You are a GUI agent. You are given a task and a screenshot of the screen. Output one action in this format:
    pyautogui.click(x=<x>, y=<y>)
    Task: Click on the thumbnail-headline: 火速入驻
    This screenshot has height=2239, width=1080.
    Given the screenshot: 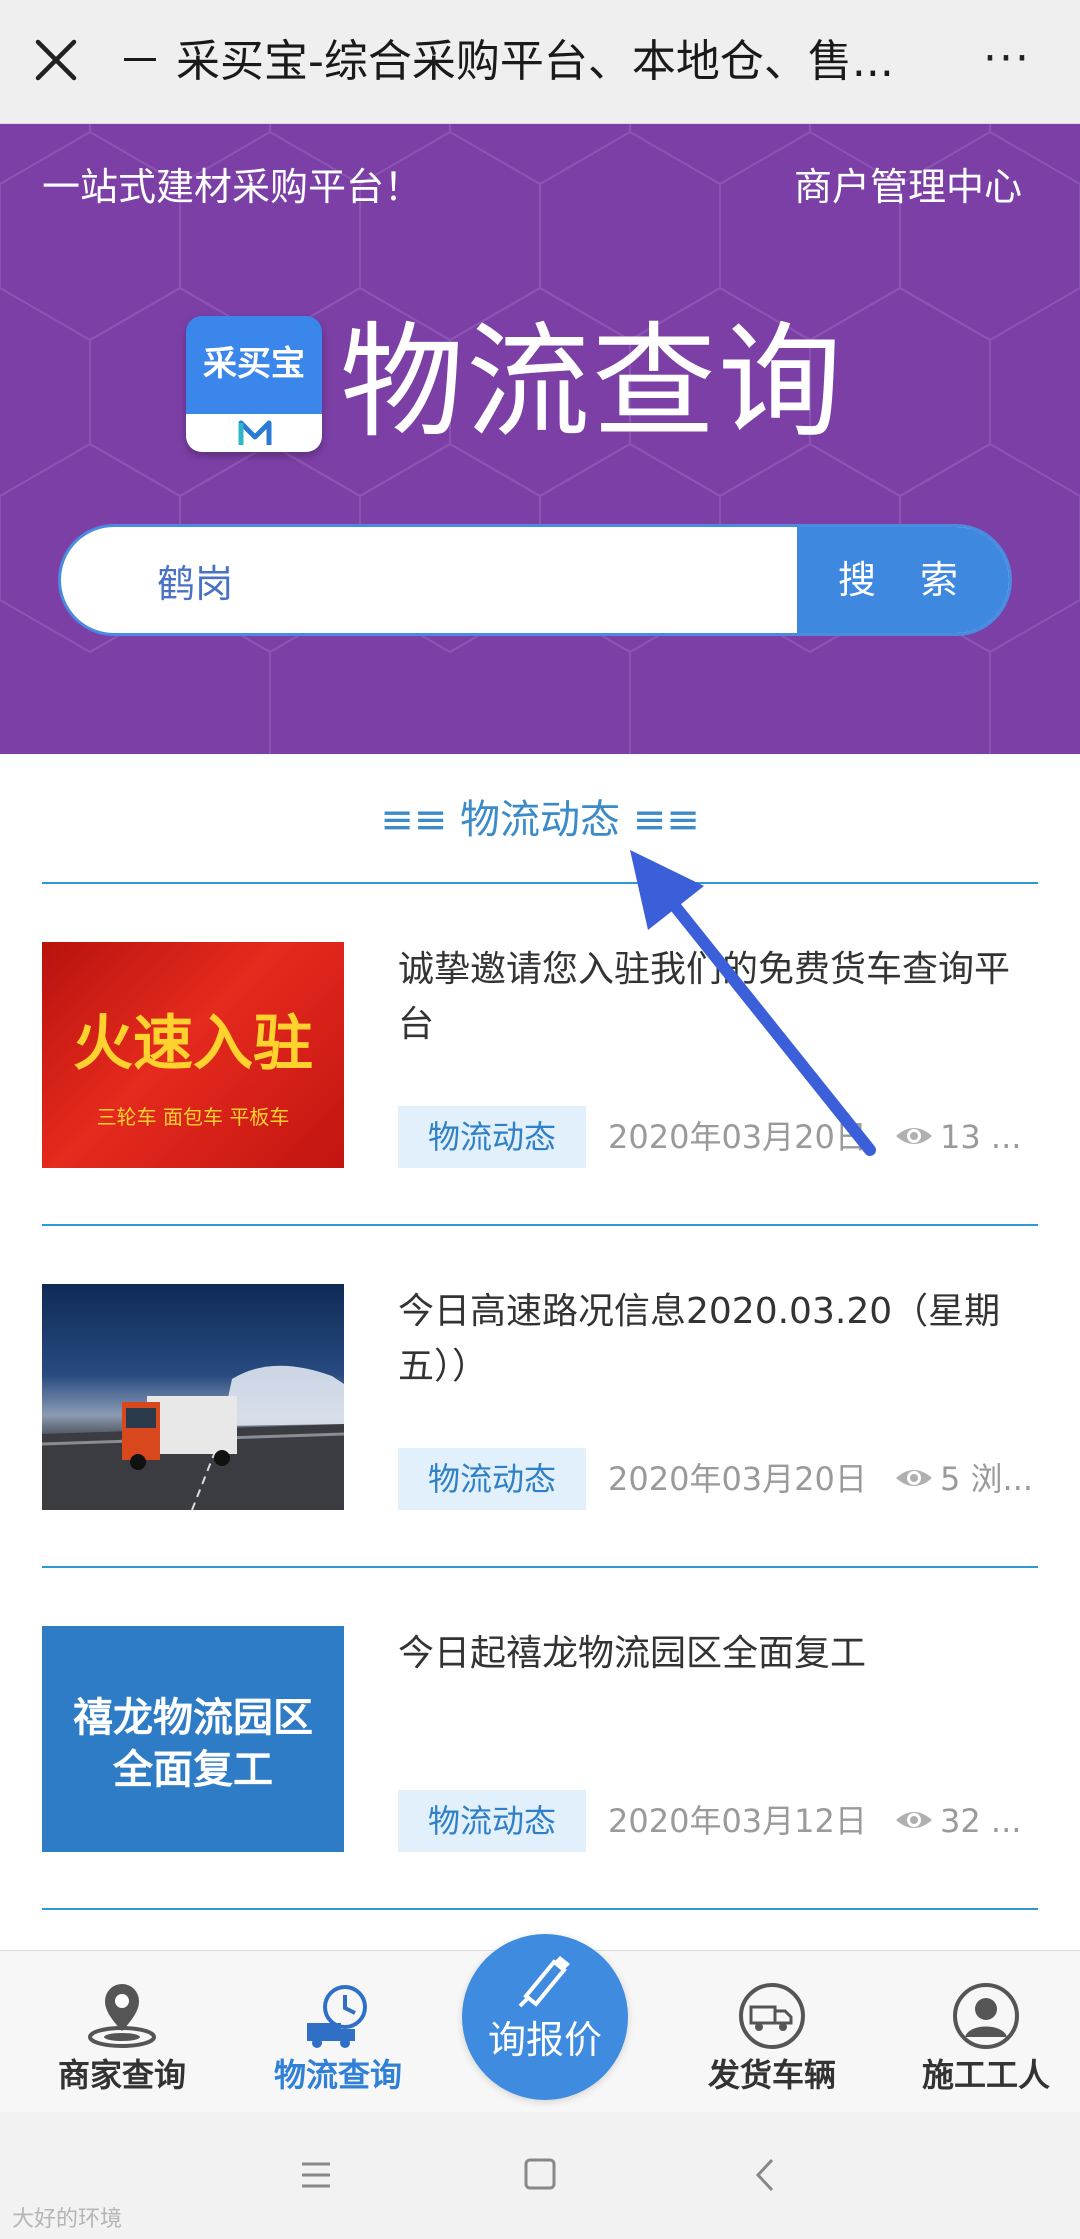 What is the action you would take?
    pyautogui.click(x=193, y=1044)
    